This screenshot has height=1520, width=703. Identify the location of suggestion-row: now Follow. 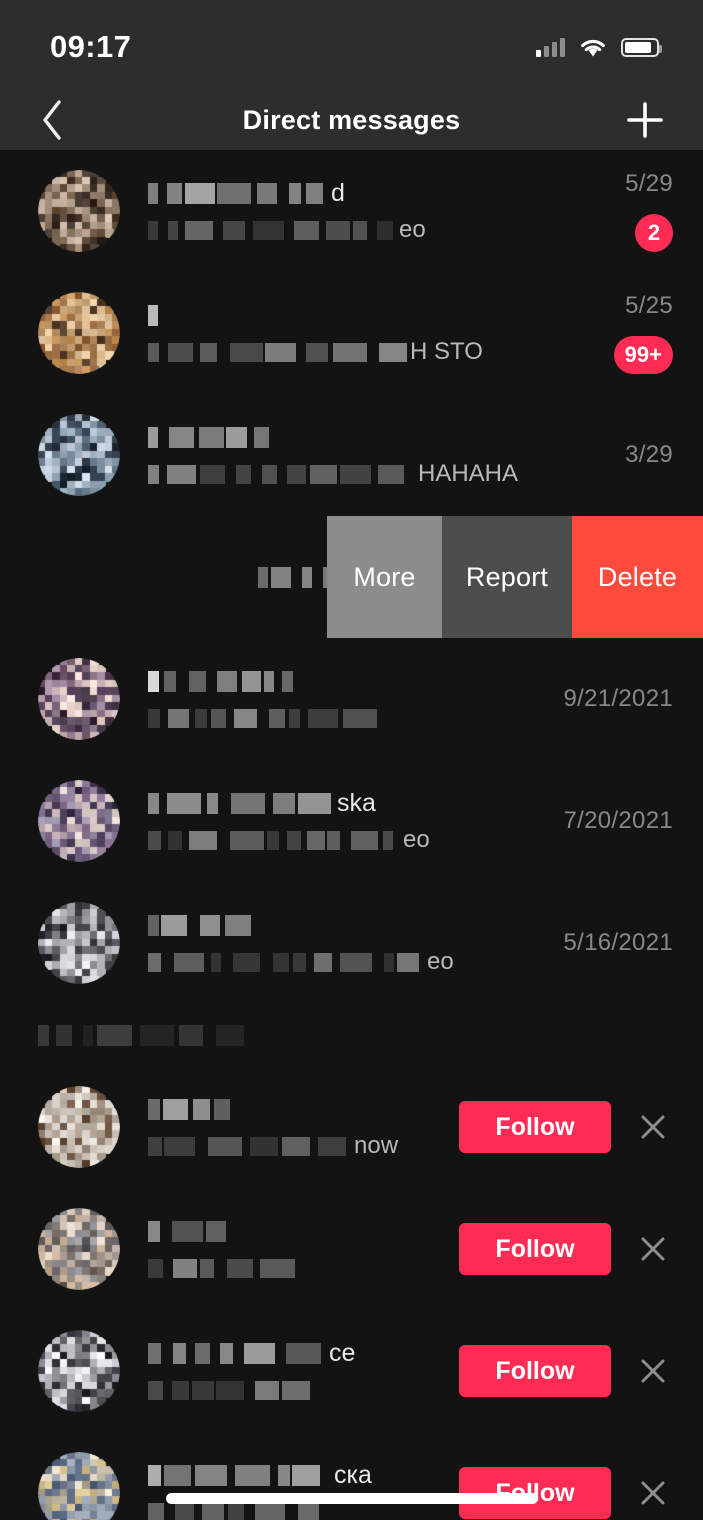
(351, 1127).